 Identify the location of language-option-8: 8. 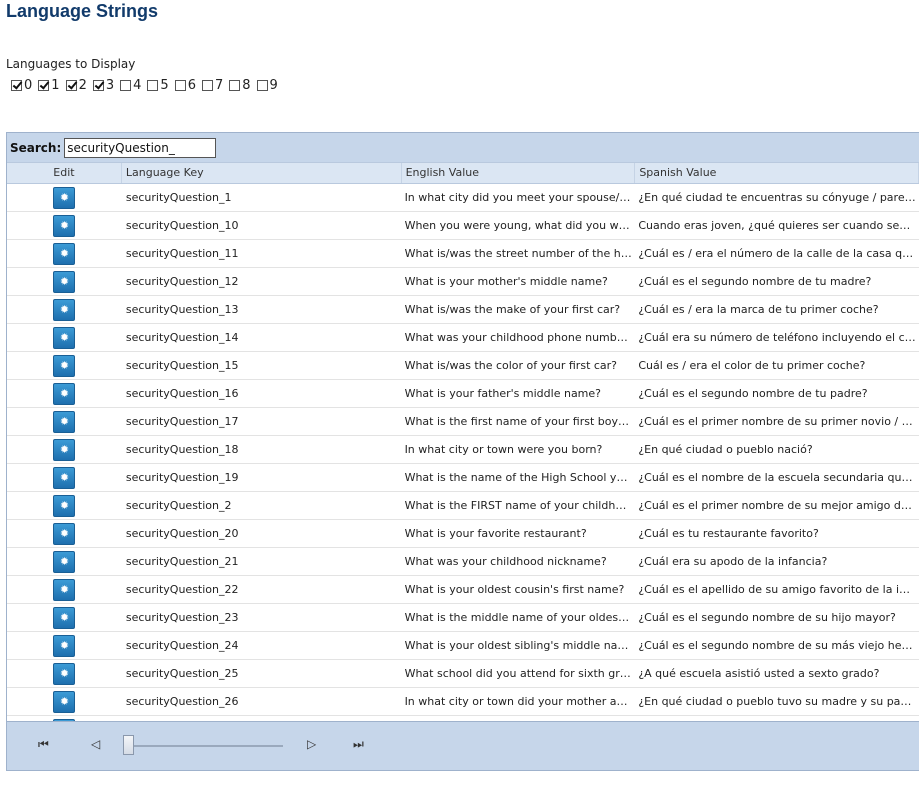
(240, 85).